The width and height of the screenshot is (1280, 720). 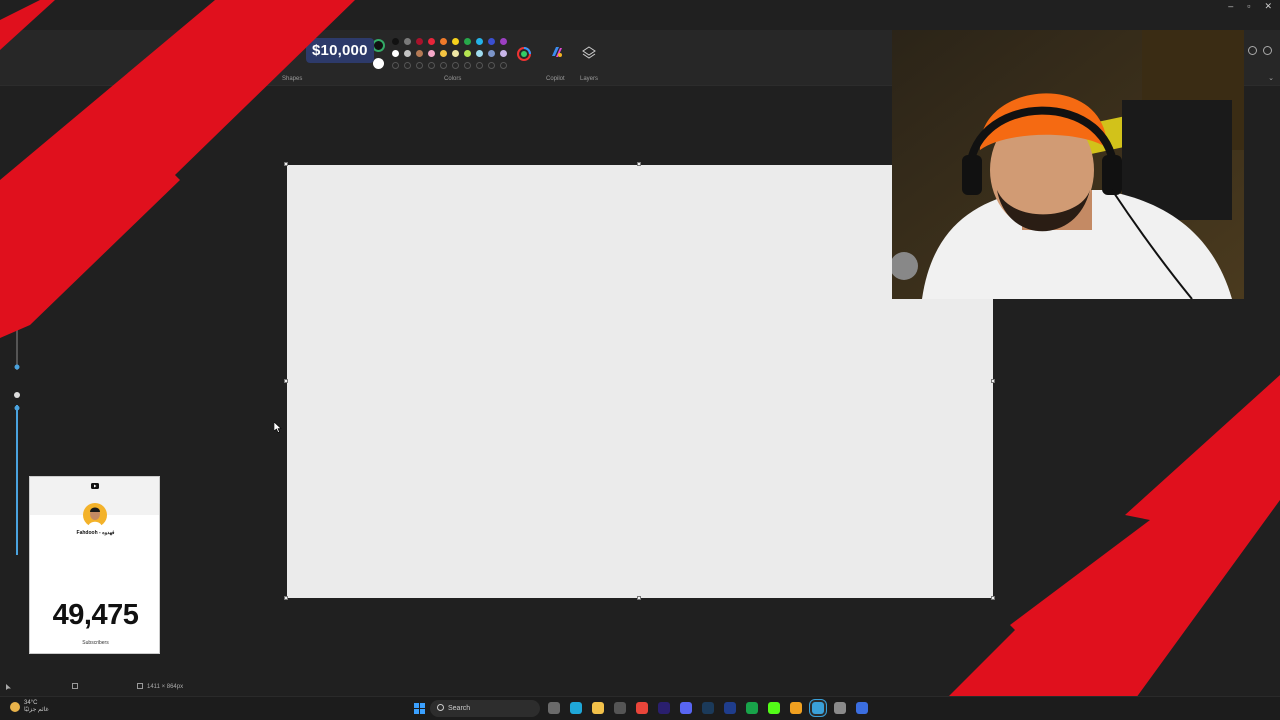 I want to click on paint-taskbar-icon, so click(x=818, y=708).